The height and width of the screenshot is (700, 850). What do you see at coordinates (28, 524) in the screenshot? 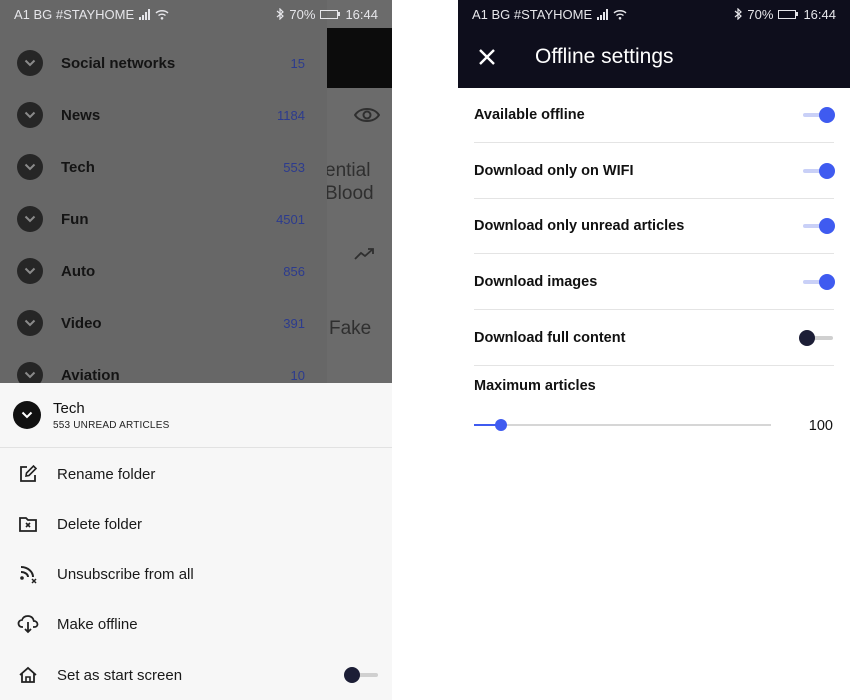
I see `delete-folder-icon` at bounding box center [28, 524].